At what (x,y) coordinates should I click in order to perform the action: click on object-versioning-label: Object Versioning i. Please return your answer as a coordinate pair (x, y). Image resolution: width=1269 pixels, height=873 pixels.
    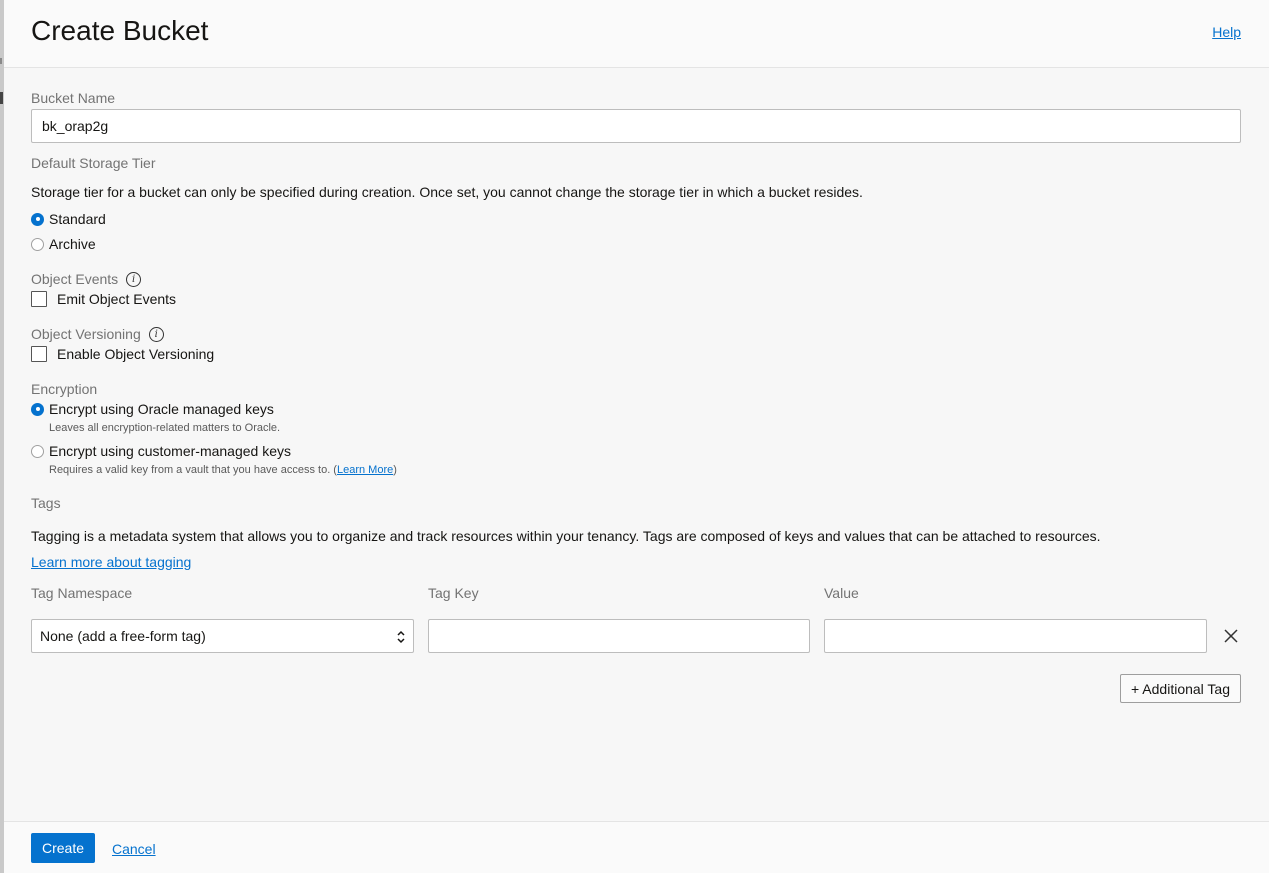
    Looking at the image, I should click on (97, 334).